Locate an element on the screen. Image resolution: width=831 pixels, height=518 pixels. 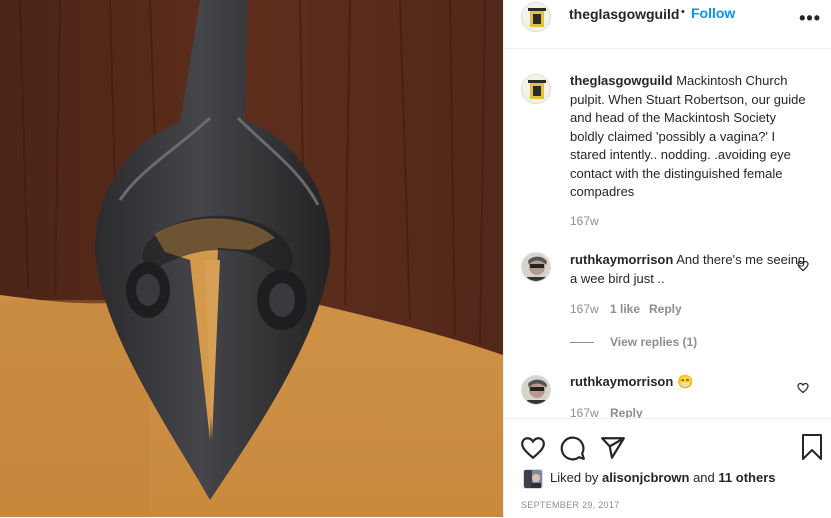
caption-time: 167w is located at coordinates (584, 221).